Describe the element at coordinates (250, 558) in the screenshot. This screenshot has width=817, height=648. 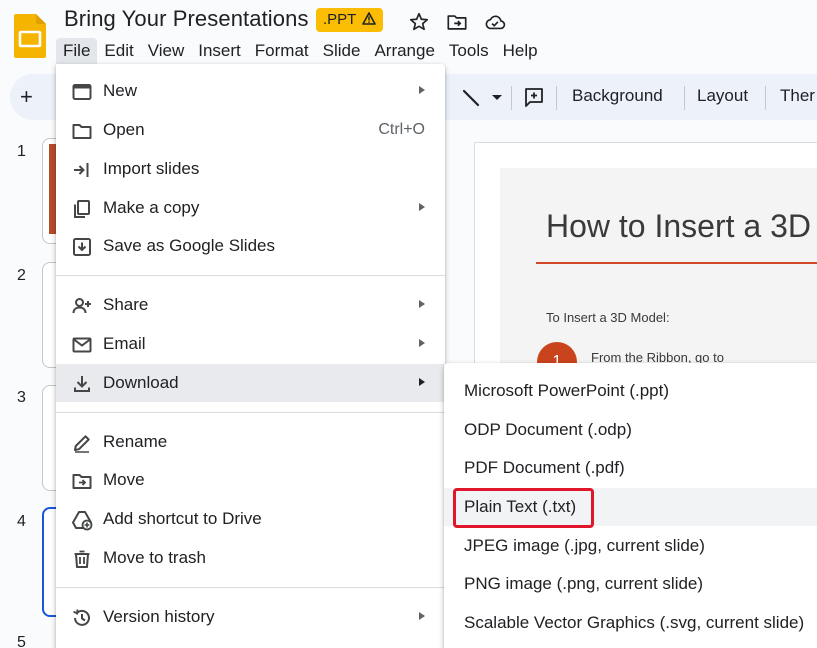
I see `file-menu-move-to-trash: Move to trash` at that location.